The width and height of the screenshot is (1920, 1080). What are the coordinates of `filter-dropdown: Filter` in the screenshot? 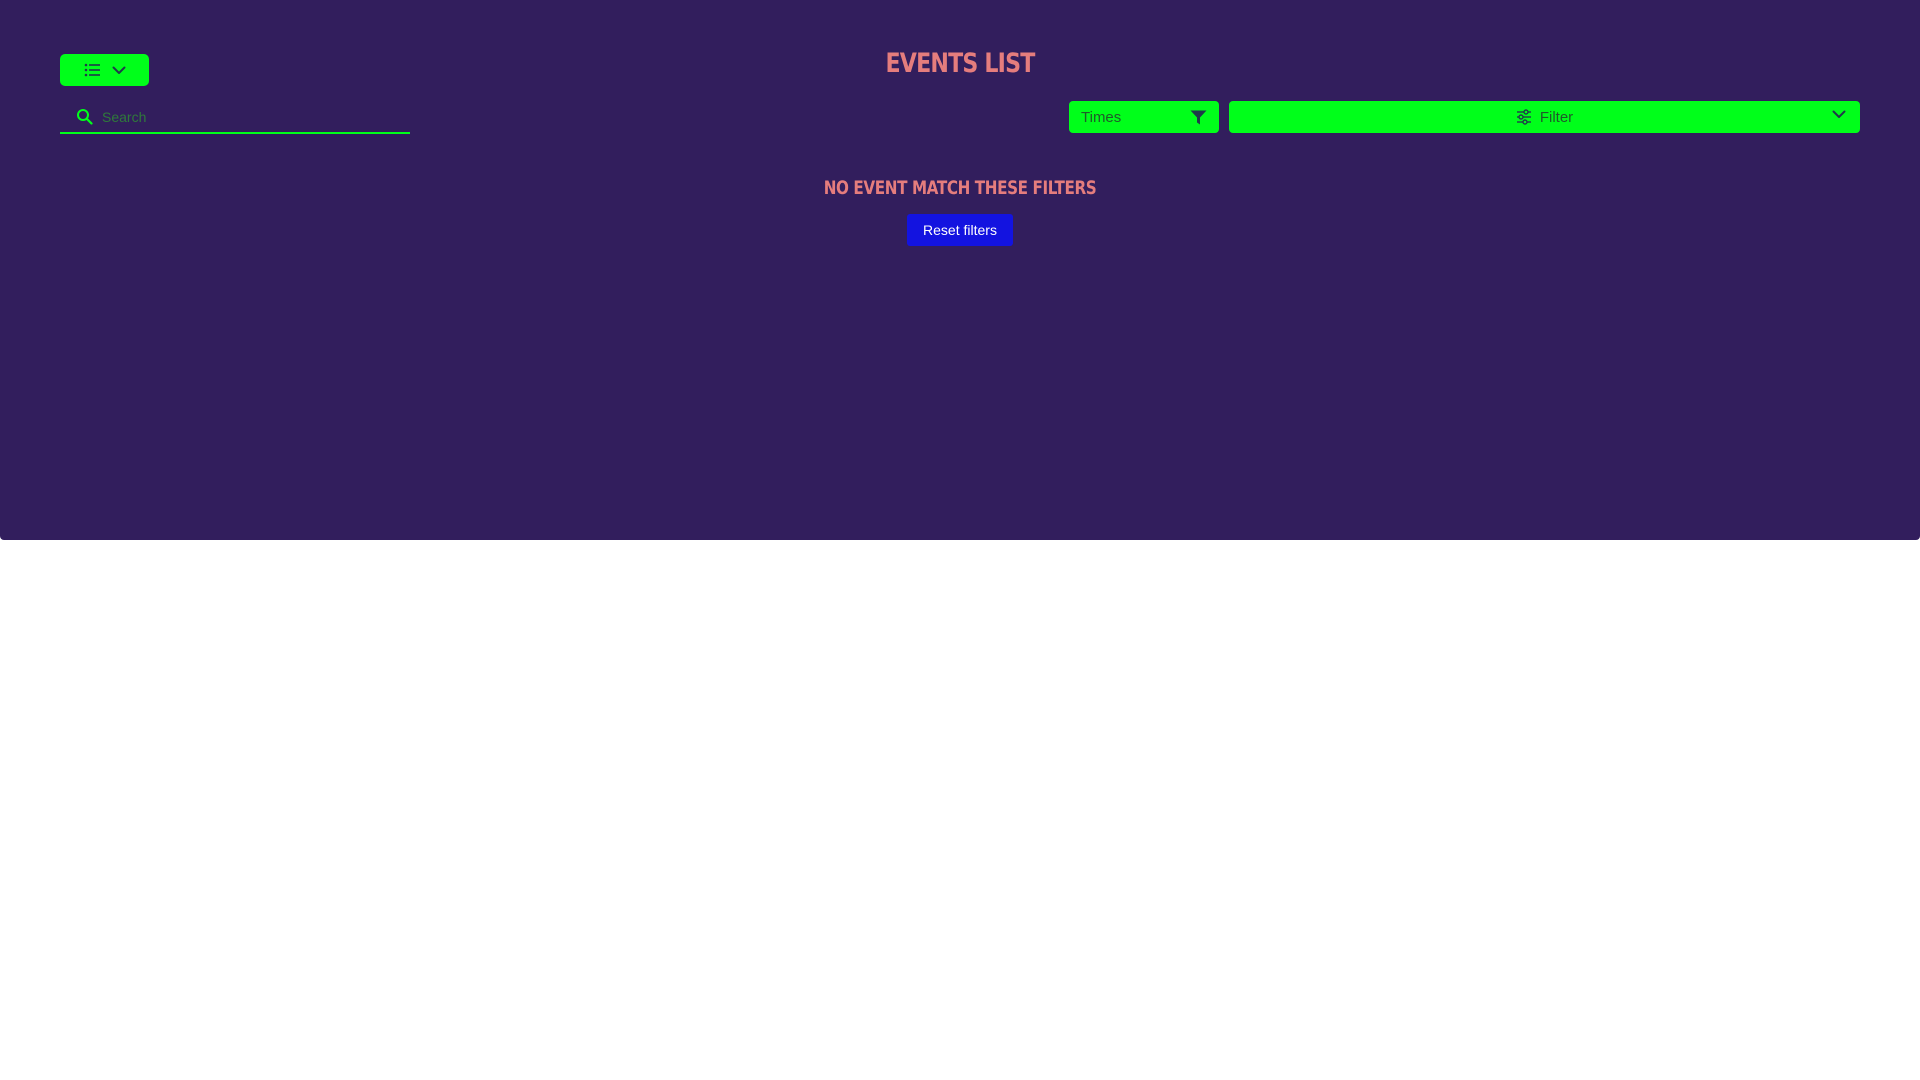 It's located at (1544, 117).